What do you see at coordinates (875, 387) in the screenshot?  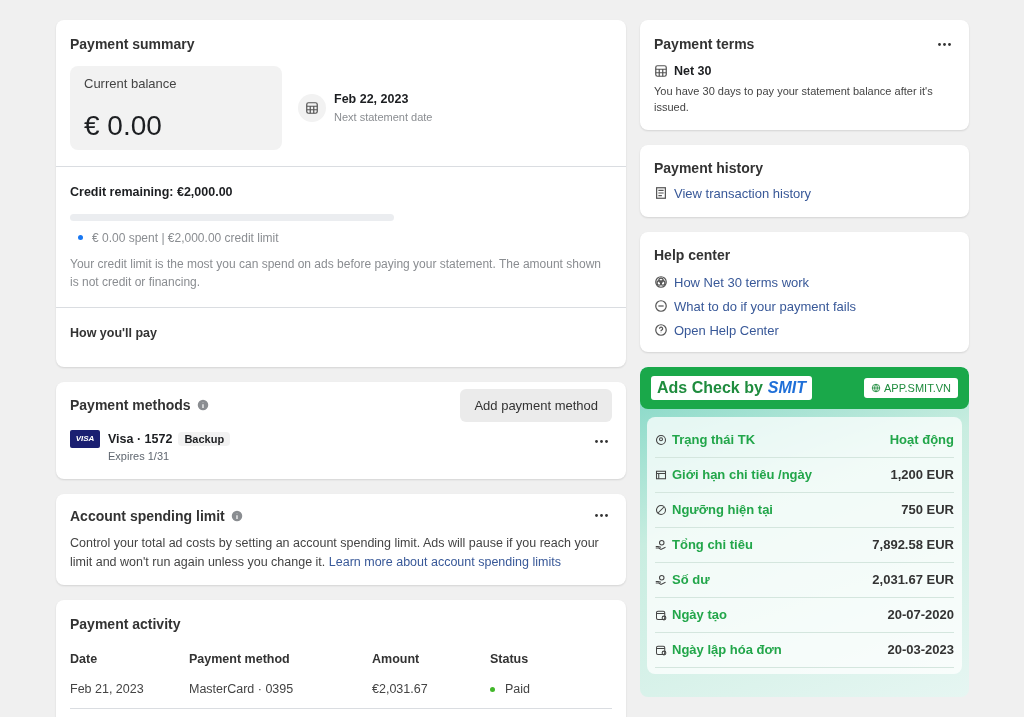 I see `globe-icon` at bounding box center [875, 387].